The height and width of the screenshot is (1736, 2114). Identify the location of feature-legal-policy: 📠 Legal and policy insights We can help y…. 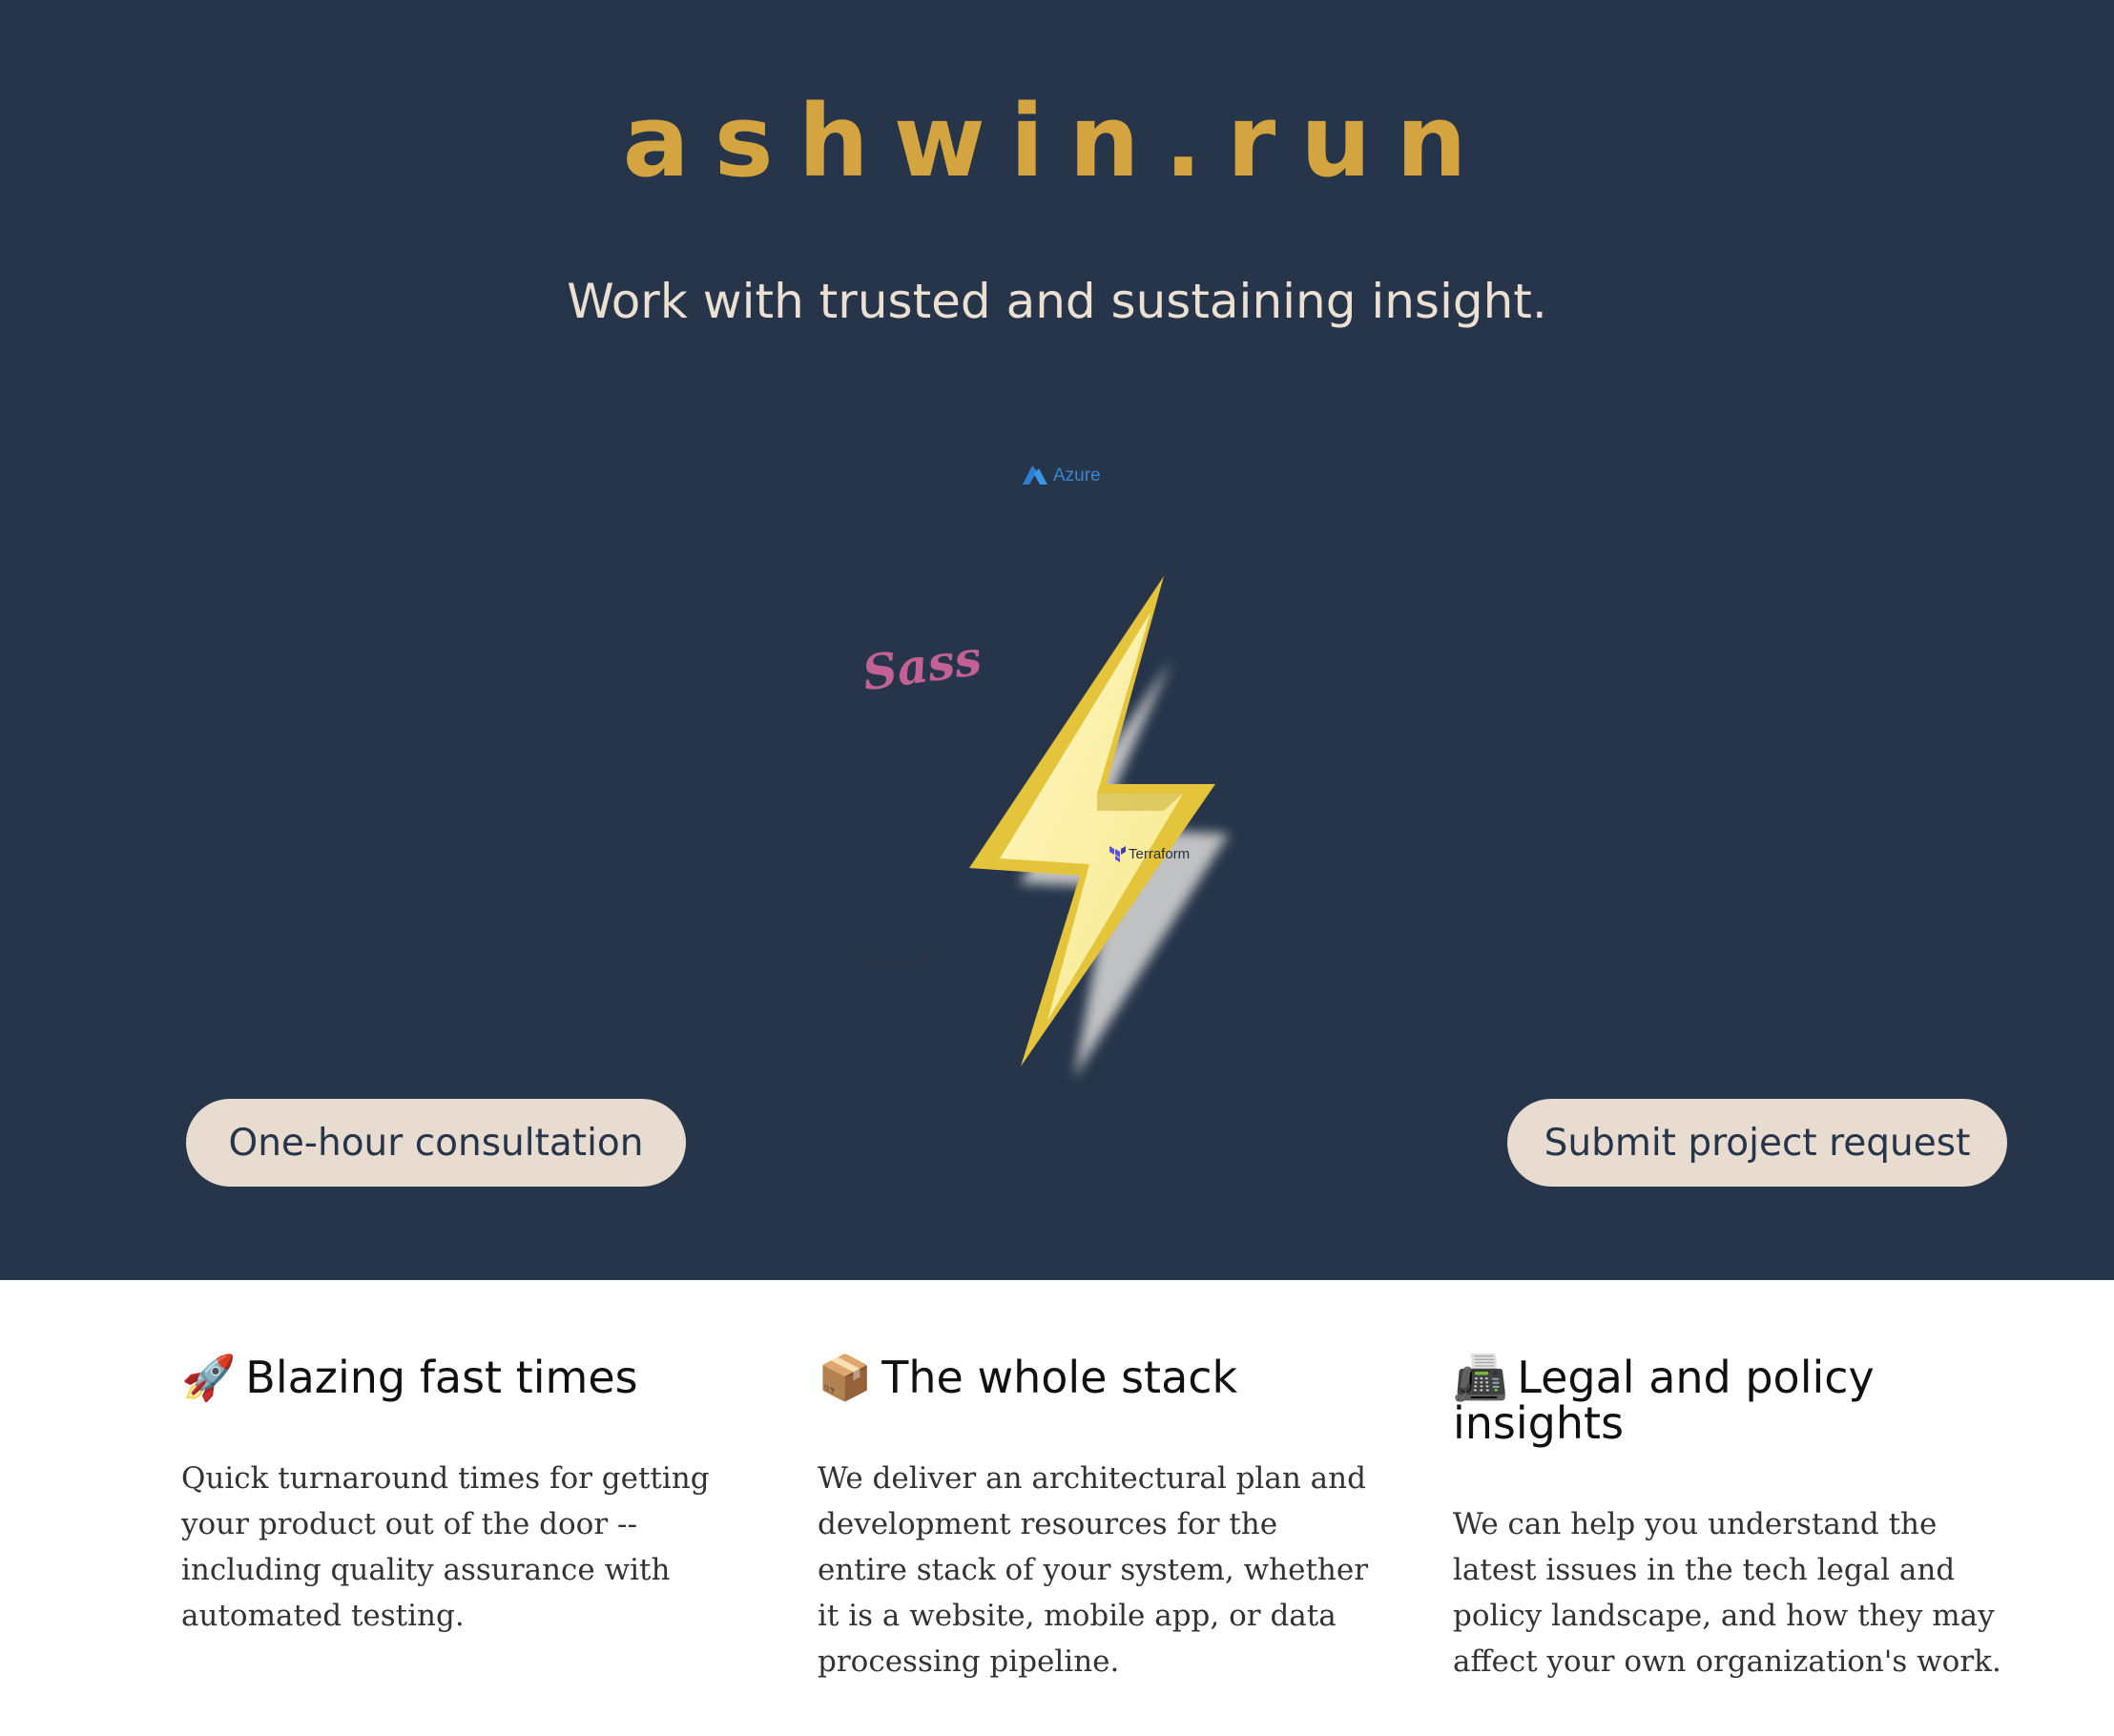
(1730, 1519).